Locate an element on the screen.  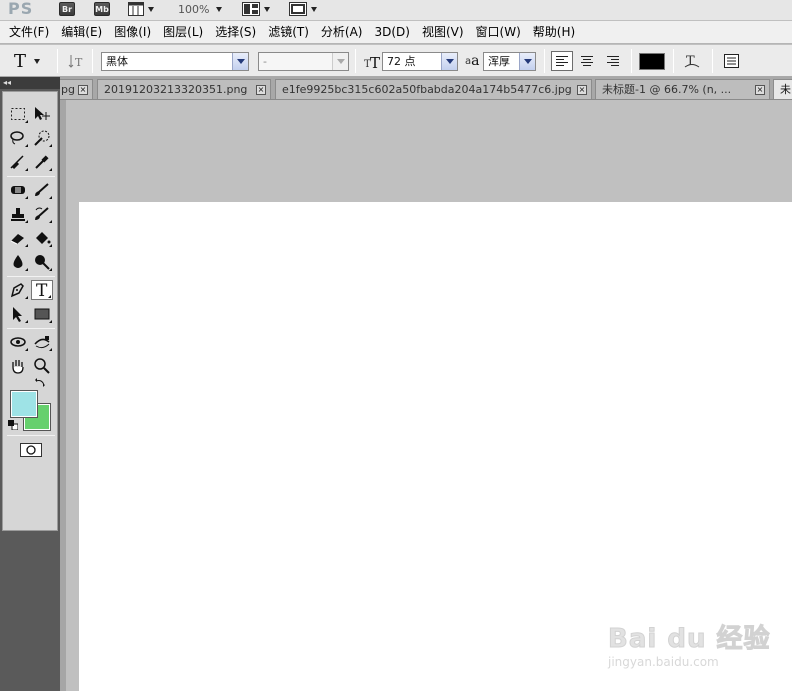
menu-edit: 编辑(E) is located at coordinates (81, 32).